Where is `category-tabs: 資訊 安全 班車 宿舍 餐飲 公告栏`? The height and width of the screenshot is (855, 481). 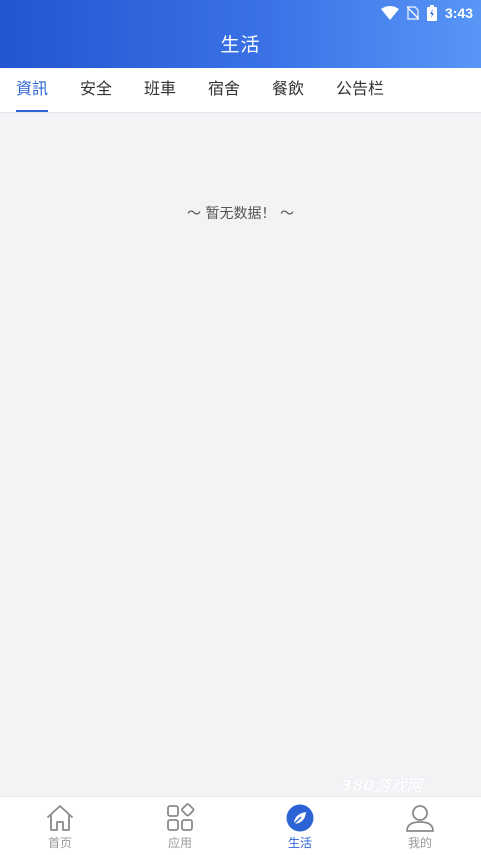
category-tabs: 資訊 安全 班車 宿舍 餐飲 公告栏 is located at coordinates (240, 90).